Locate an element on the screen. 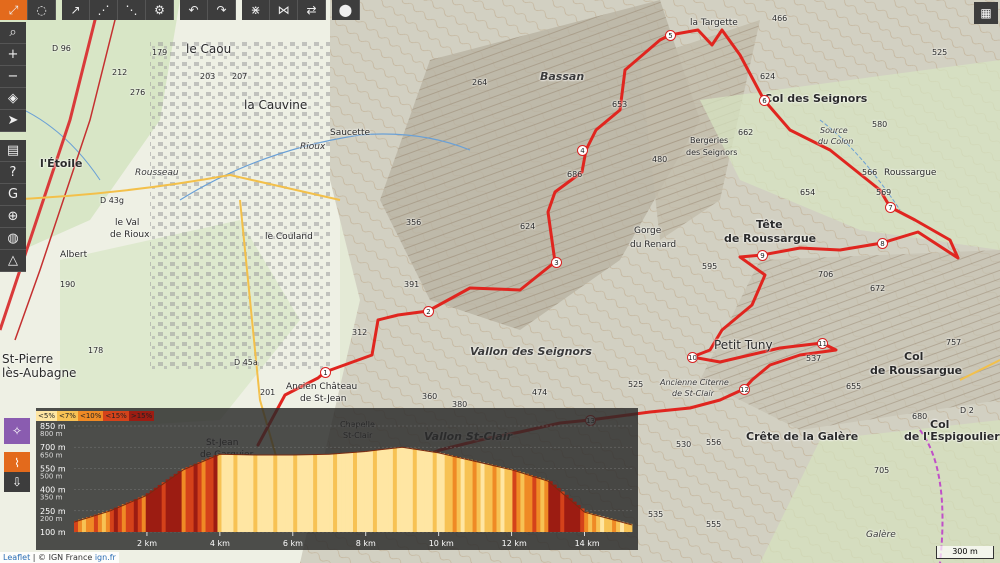 This screenshot has height=563, width=1000. print-button: ▤ is located at coordinates (13, 151).